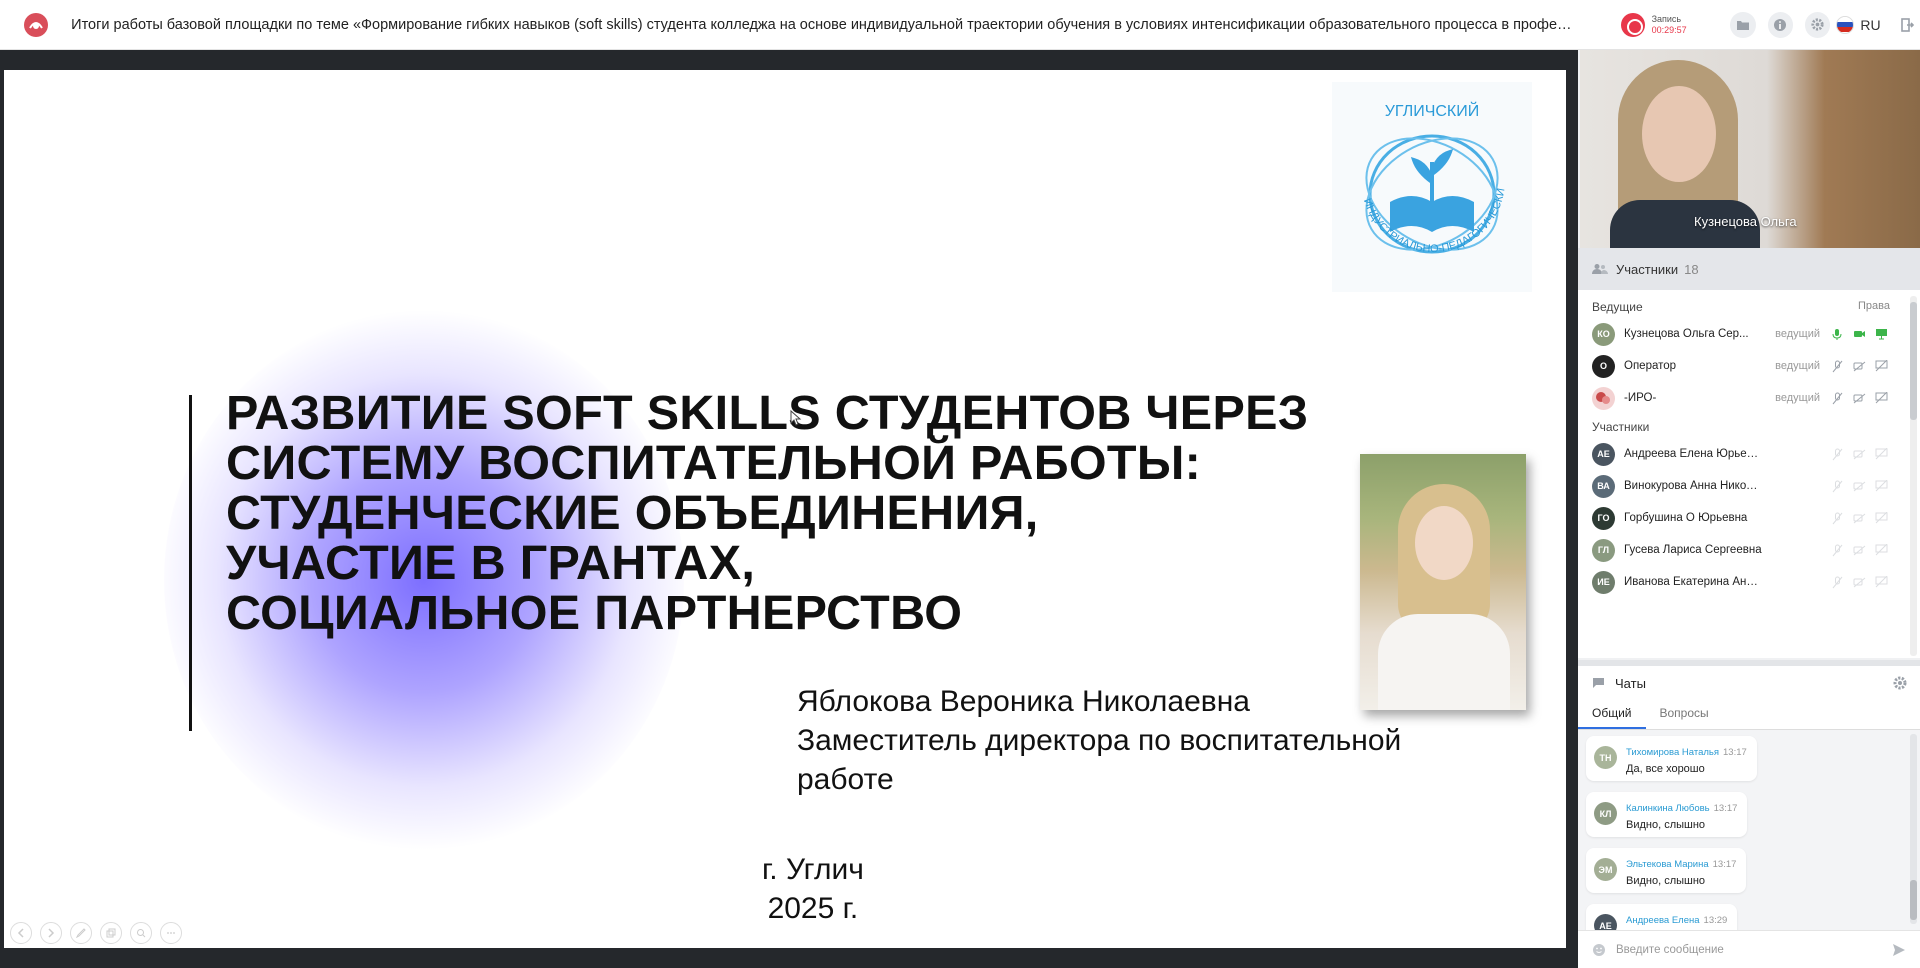 The width and height of the screenshot is (1920, 968). What do you see at coordinates (1899, 950) in the screenshot?
I see `send-icon` at bounding box center [1899, 950].